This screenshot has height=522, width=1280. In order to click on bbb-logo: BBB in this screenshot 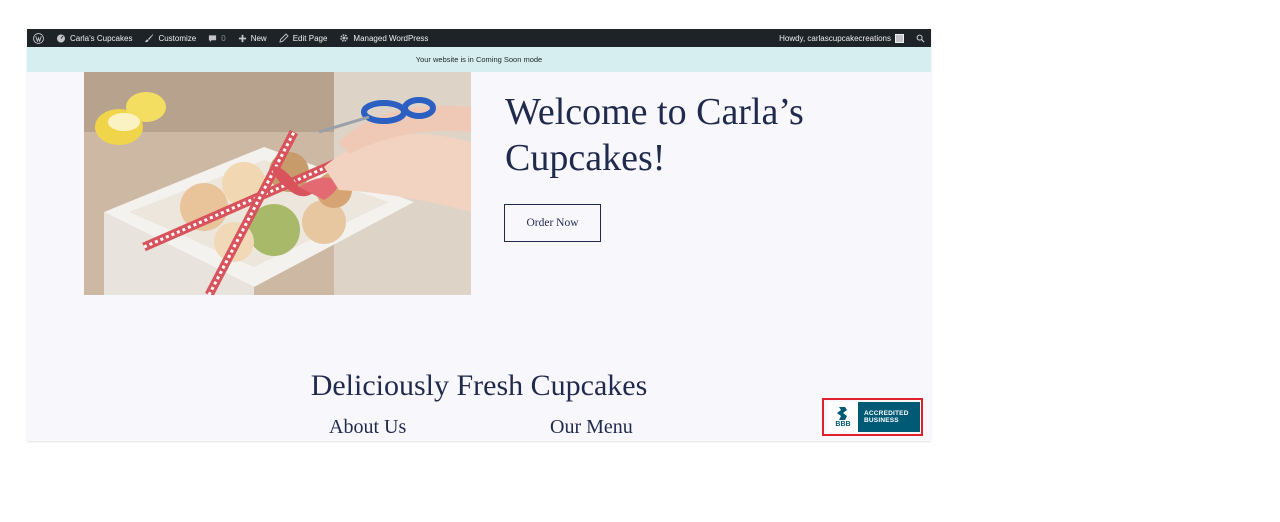, I will do `click(843, 417)`.